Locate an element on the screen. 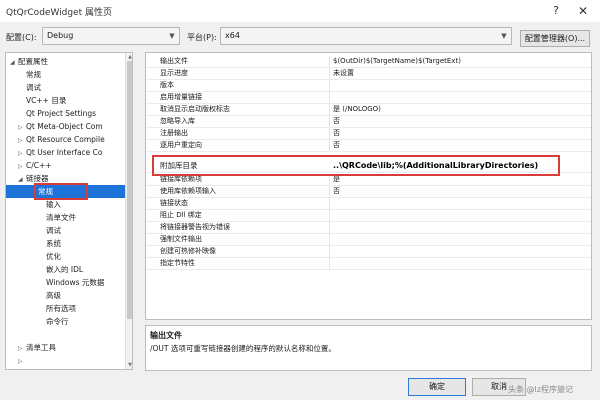 The height and width of the screenshot is (400, 600). property-row: 强制文件输出 is located at coordinates (368, 240).